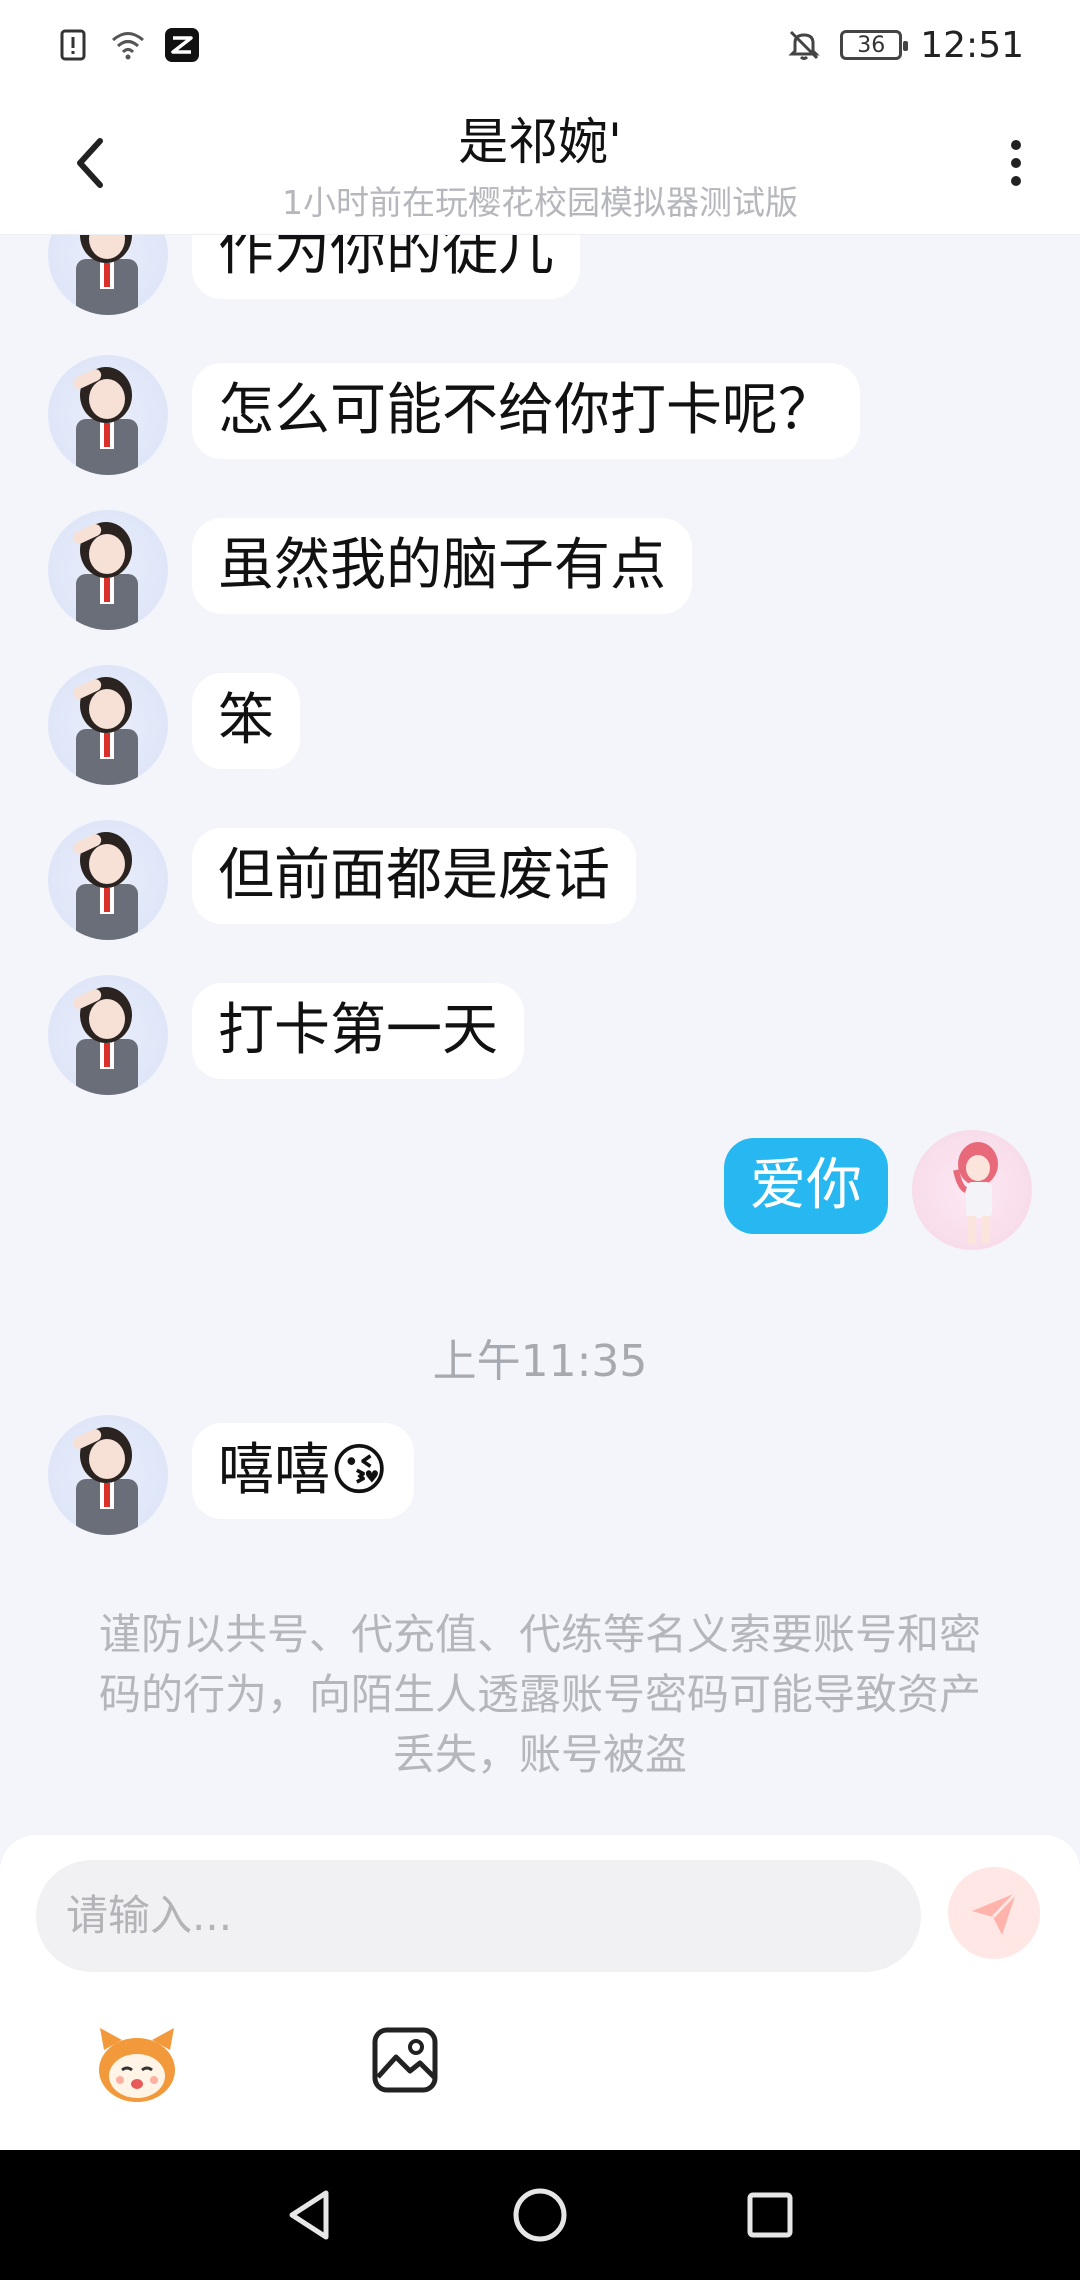 This screenshot has height=2280, width=1080. What do you see at coordinates (540, 45) in the screenshot?
I see `status-bar: 36 12:51` at bounding box center [540, 45].